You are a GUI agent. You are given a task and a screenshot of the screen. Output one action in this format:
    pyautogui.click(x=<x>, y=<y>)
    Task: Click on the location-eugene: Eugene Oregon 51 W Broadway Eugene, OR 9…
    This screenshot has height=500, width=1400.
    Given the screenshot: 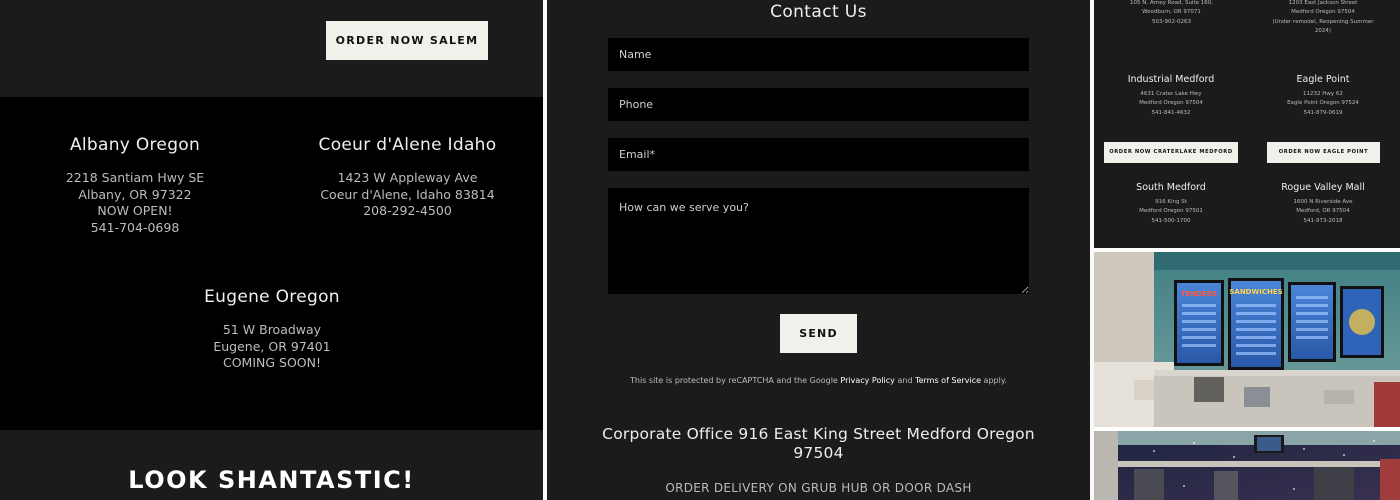 What is the action you would take?
    pyautogui.click(x=272, y=329)
    